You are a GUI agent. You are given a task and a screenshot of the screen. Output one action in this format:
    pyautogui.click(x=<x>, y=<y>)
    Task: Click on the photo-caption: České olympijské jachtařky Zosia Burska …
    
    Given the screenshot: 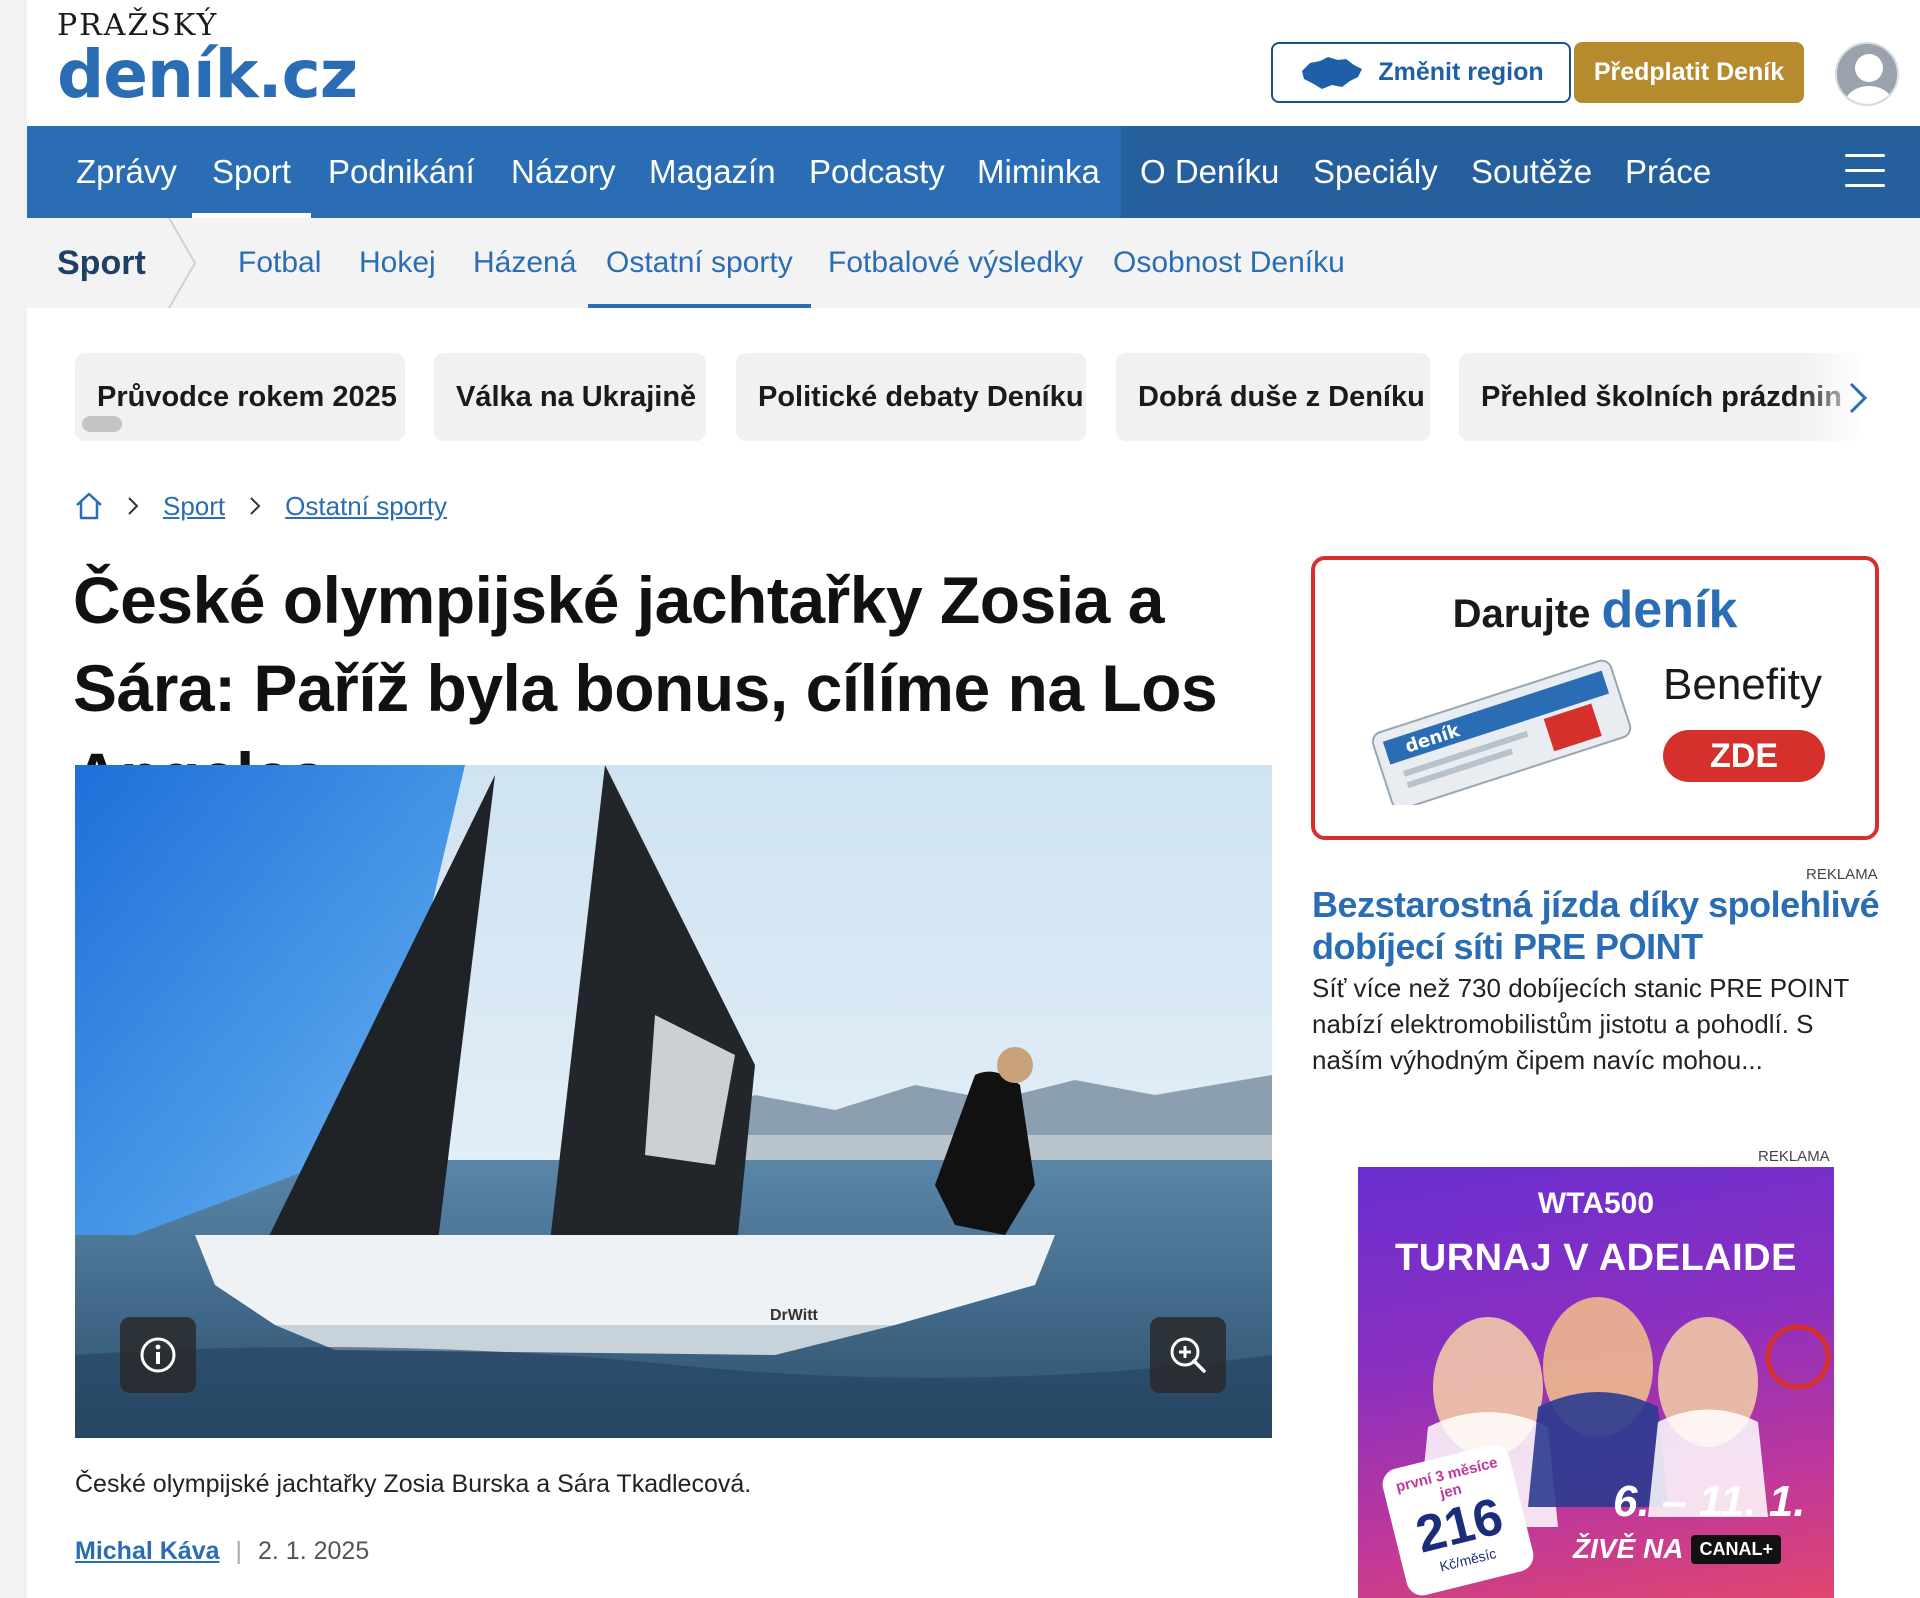 What is the action you would take?
    pyautogui.click(x=413, y=1484)
    